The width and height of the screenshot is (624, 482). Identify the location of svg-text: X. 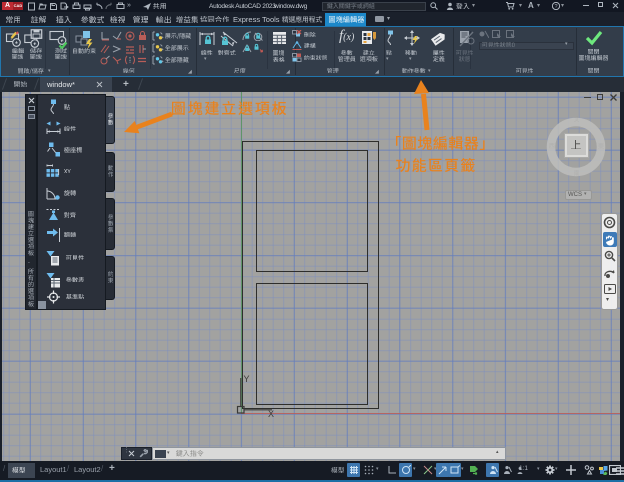
(271, 413).